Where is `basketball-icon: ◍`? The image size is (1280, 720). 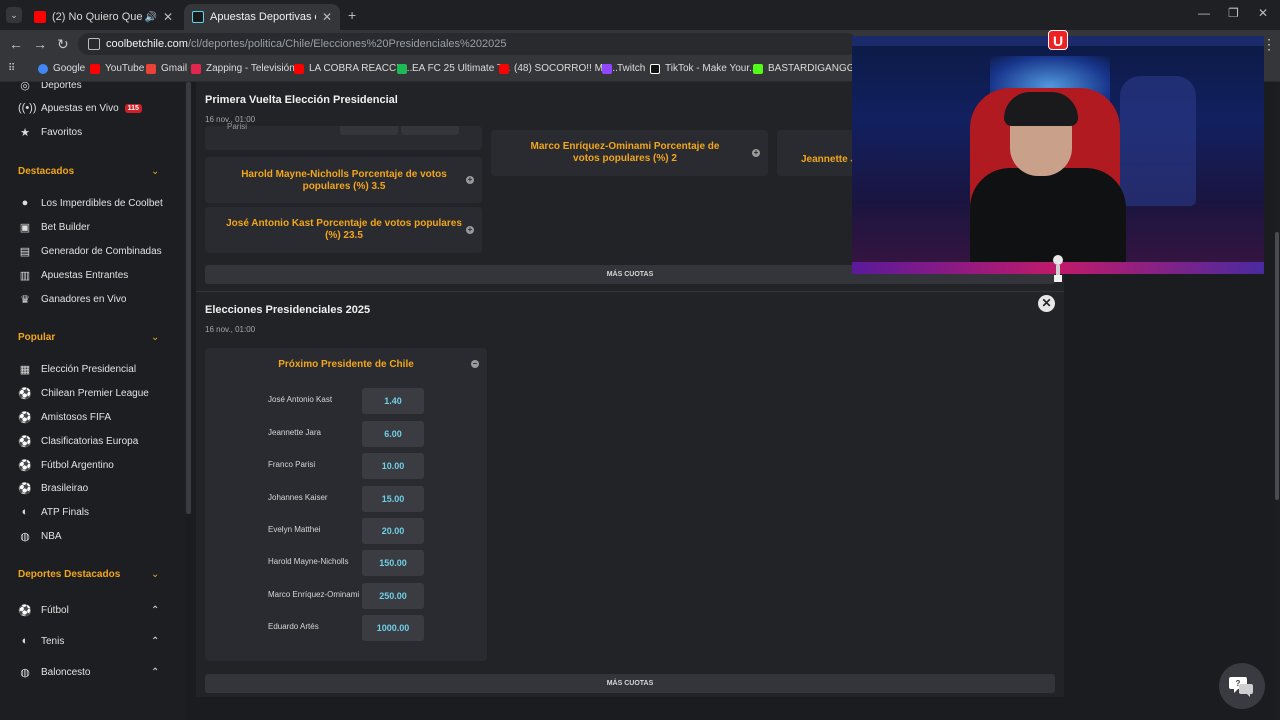 basketball-icon: ◍ is located at coordinates (25, 536).